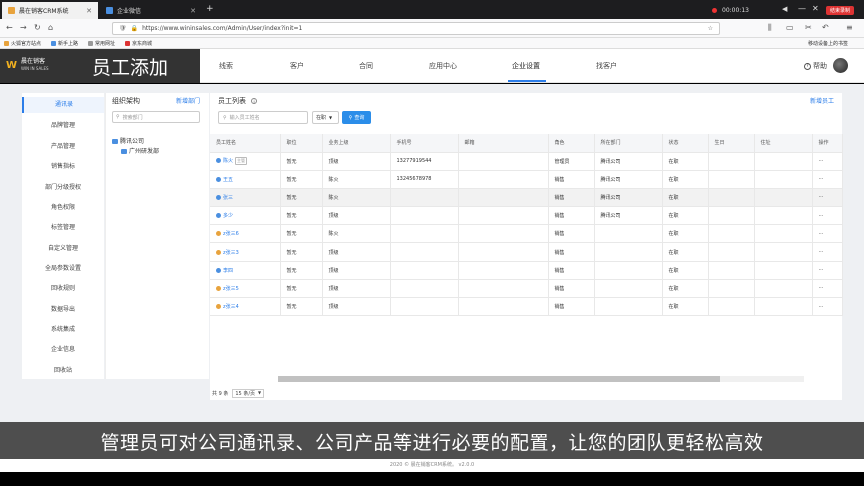  Describe the element at coordinates (424, 161) in the screenshot. I see `cell-phone: 13277919544` at that location.